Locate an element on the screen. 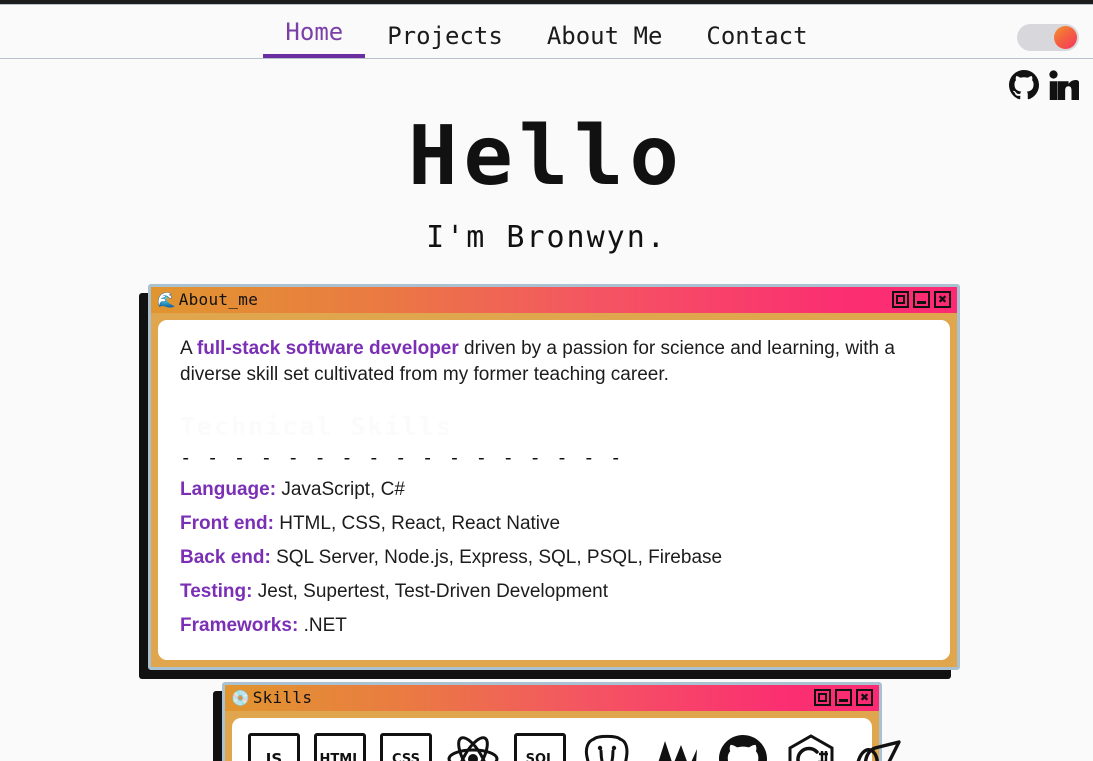 The height and width of the screenshot is (761, 1093). skills-window-frame: JS HTML CSS SQL is located at coordinates (563, 736).